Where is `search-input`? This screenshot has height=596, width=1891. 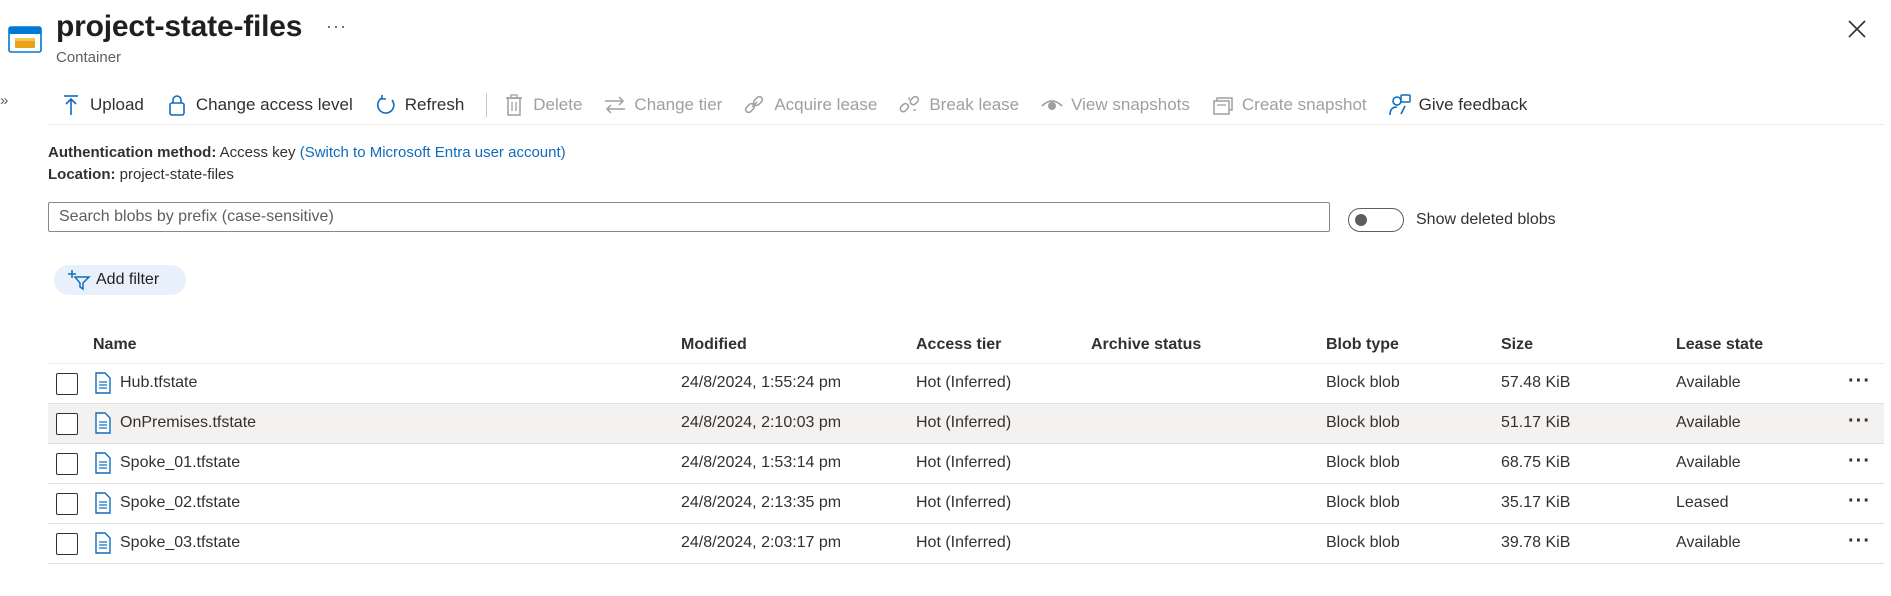 search-input is located at coordinates (689, 217).